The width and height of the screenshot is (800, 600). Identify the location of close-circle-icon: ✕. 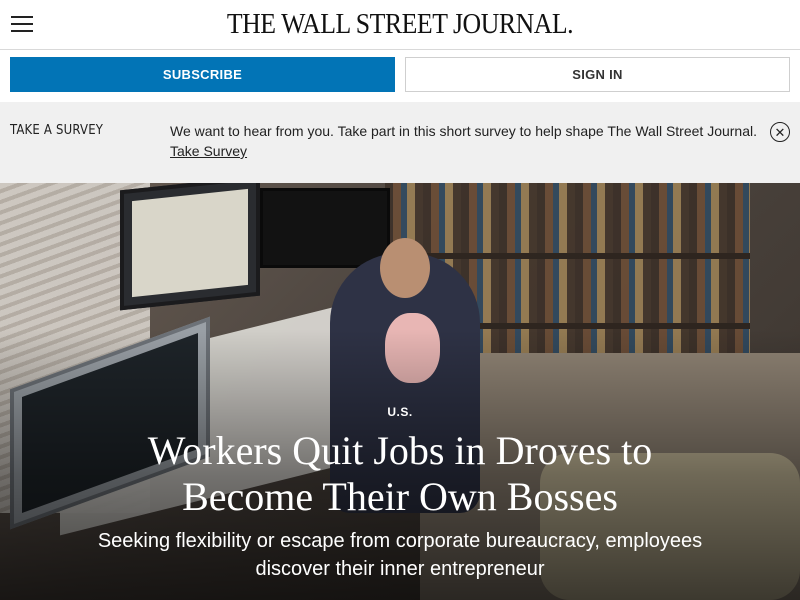
(780, 132).